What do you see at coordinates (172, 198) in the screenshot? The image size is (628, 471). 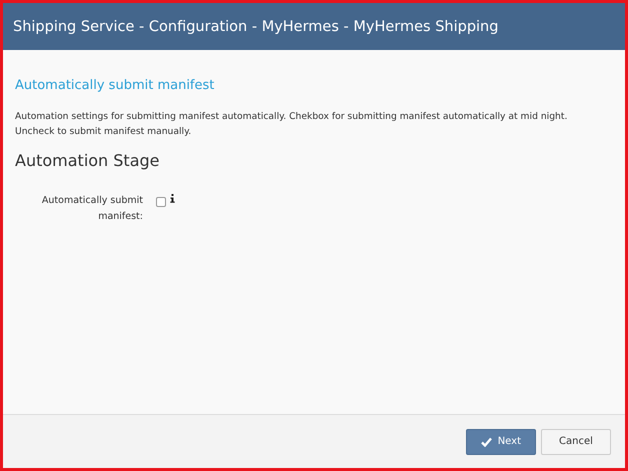 I see `info-icon` at bounding box center [172, 198].